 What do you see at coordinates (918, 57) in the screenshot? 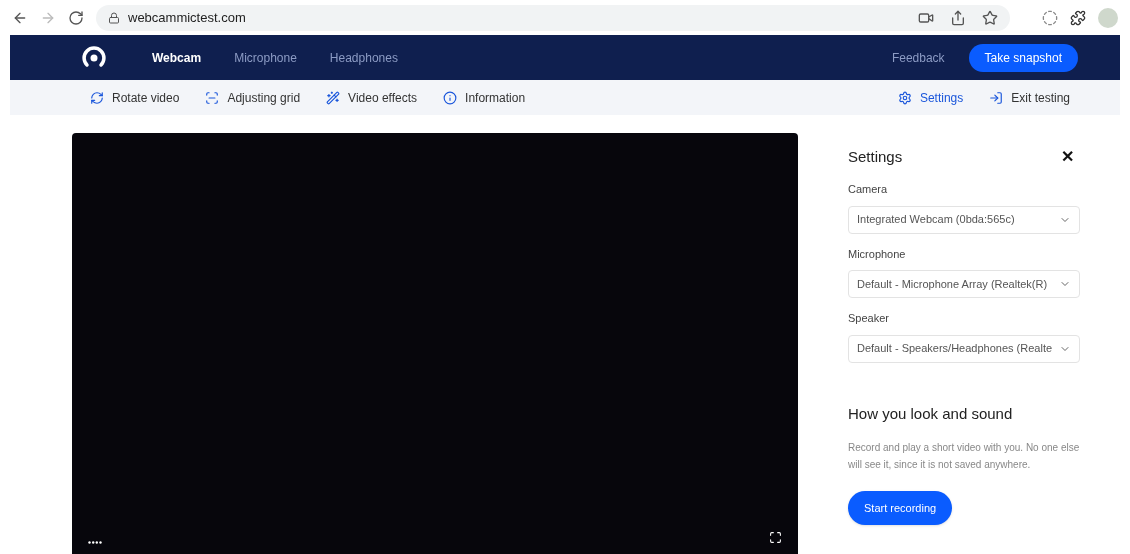
I see `feedback-link: Feedback` at bounding box center [918, 57].